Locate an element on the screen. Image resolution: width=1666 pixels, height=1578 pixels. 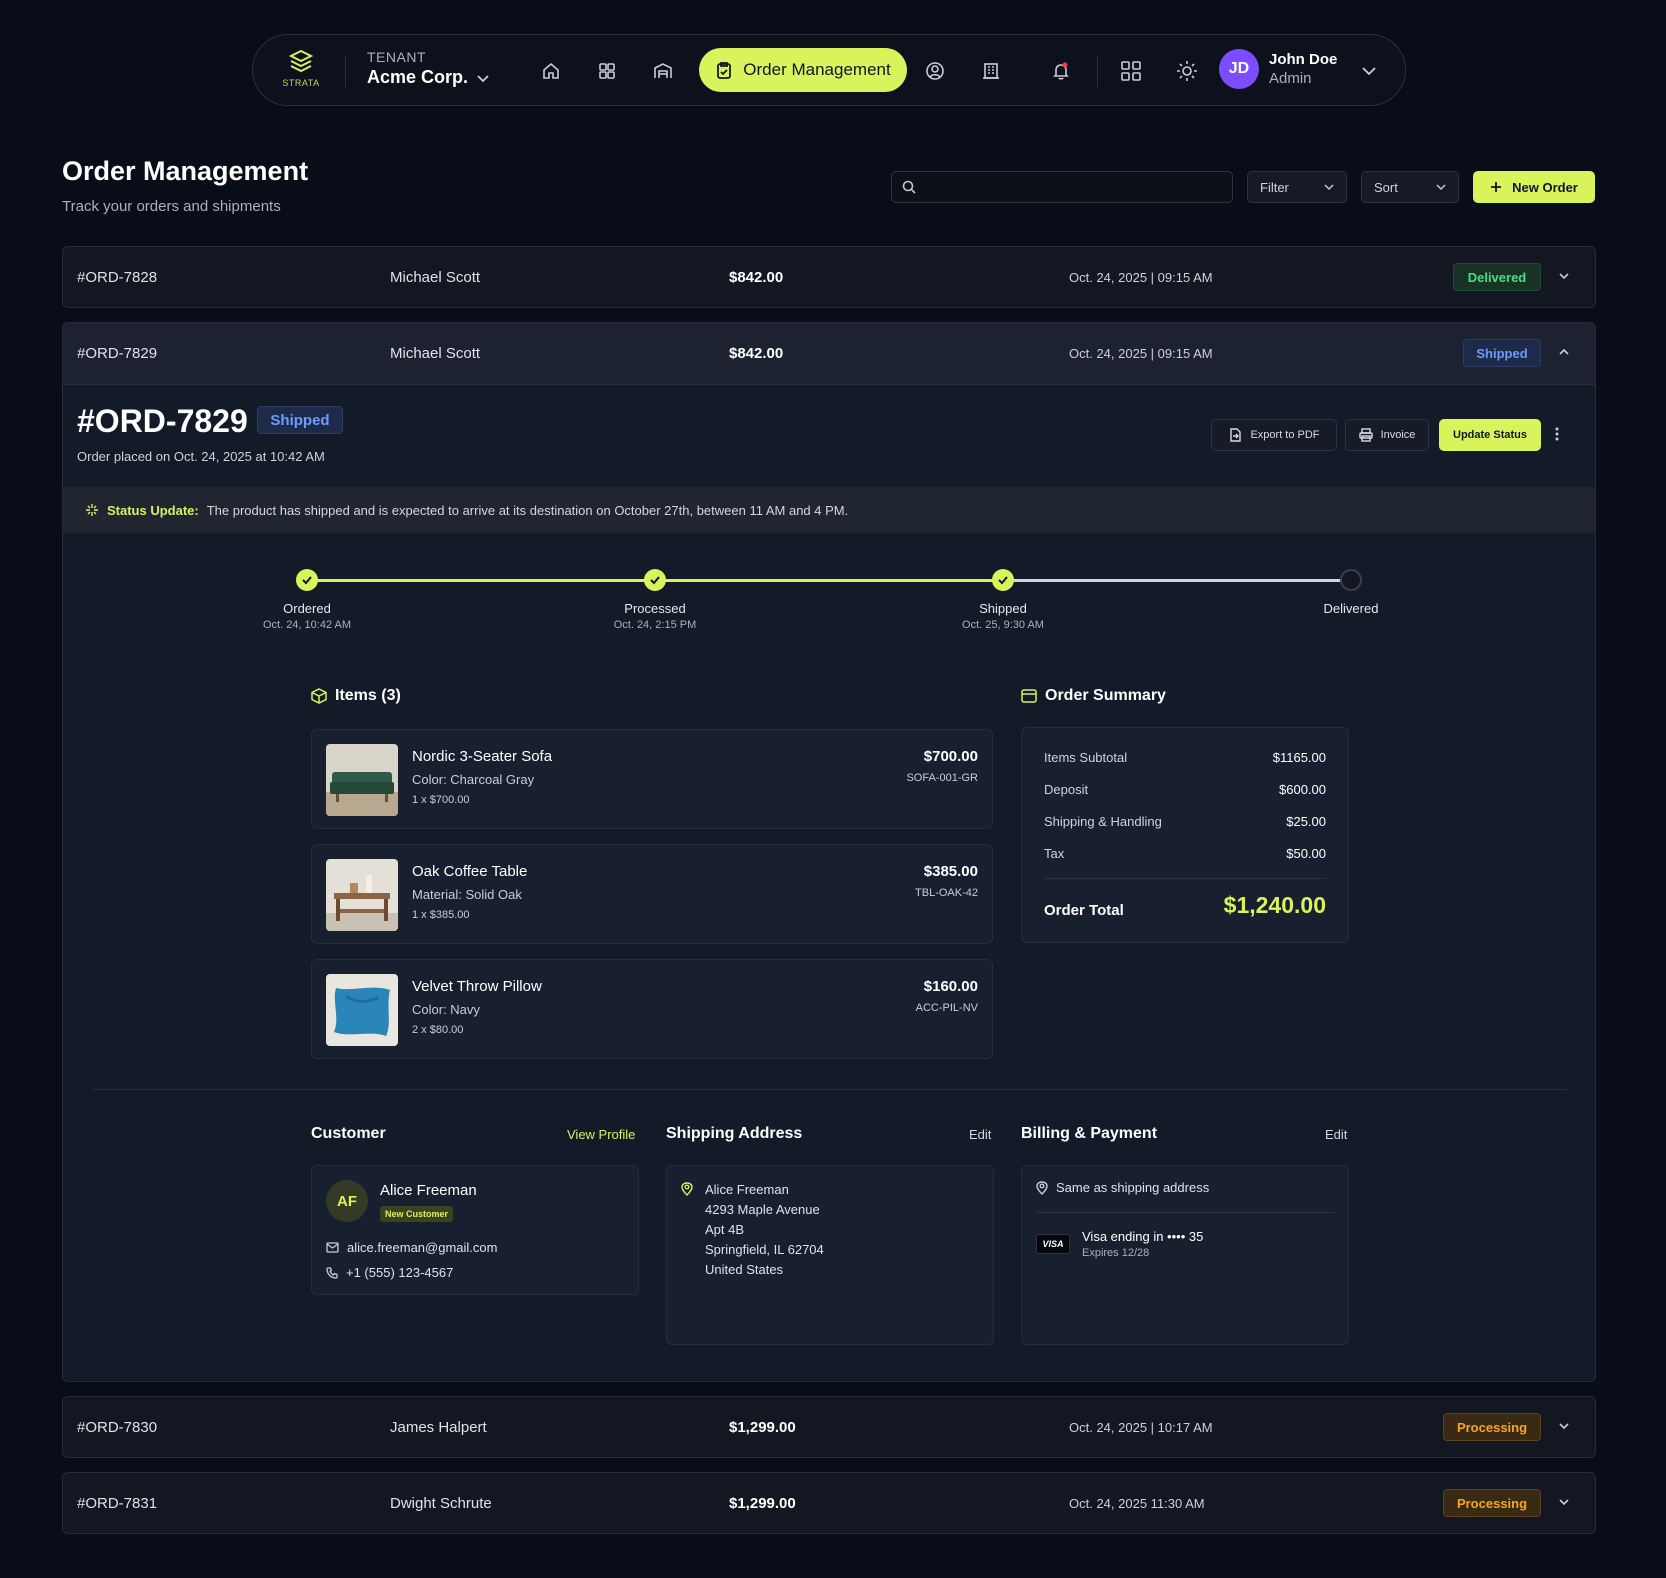
order-customer: Dwight Schrute is located at coordinates (441, 1503).